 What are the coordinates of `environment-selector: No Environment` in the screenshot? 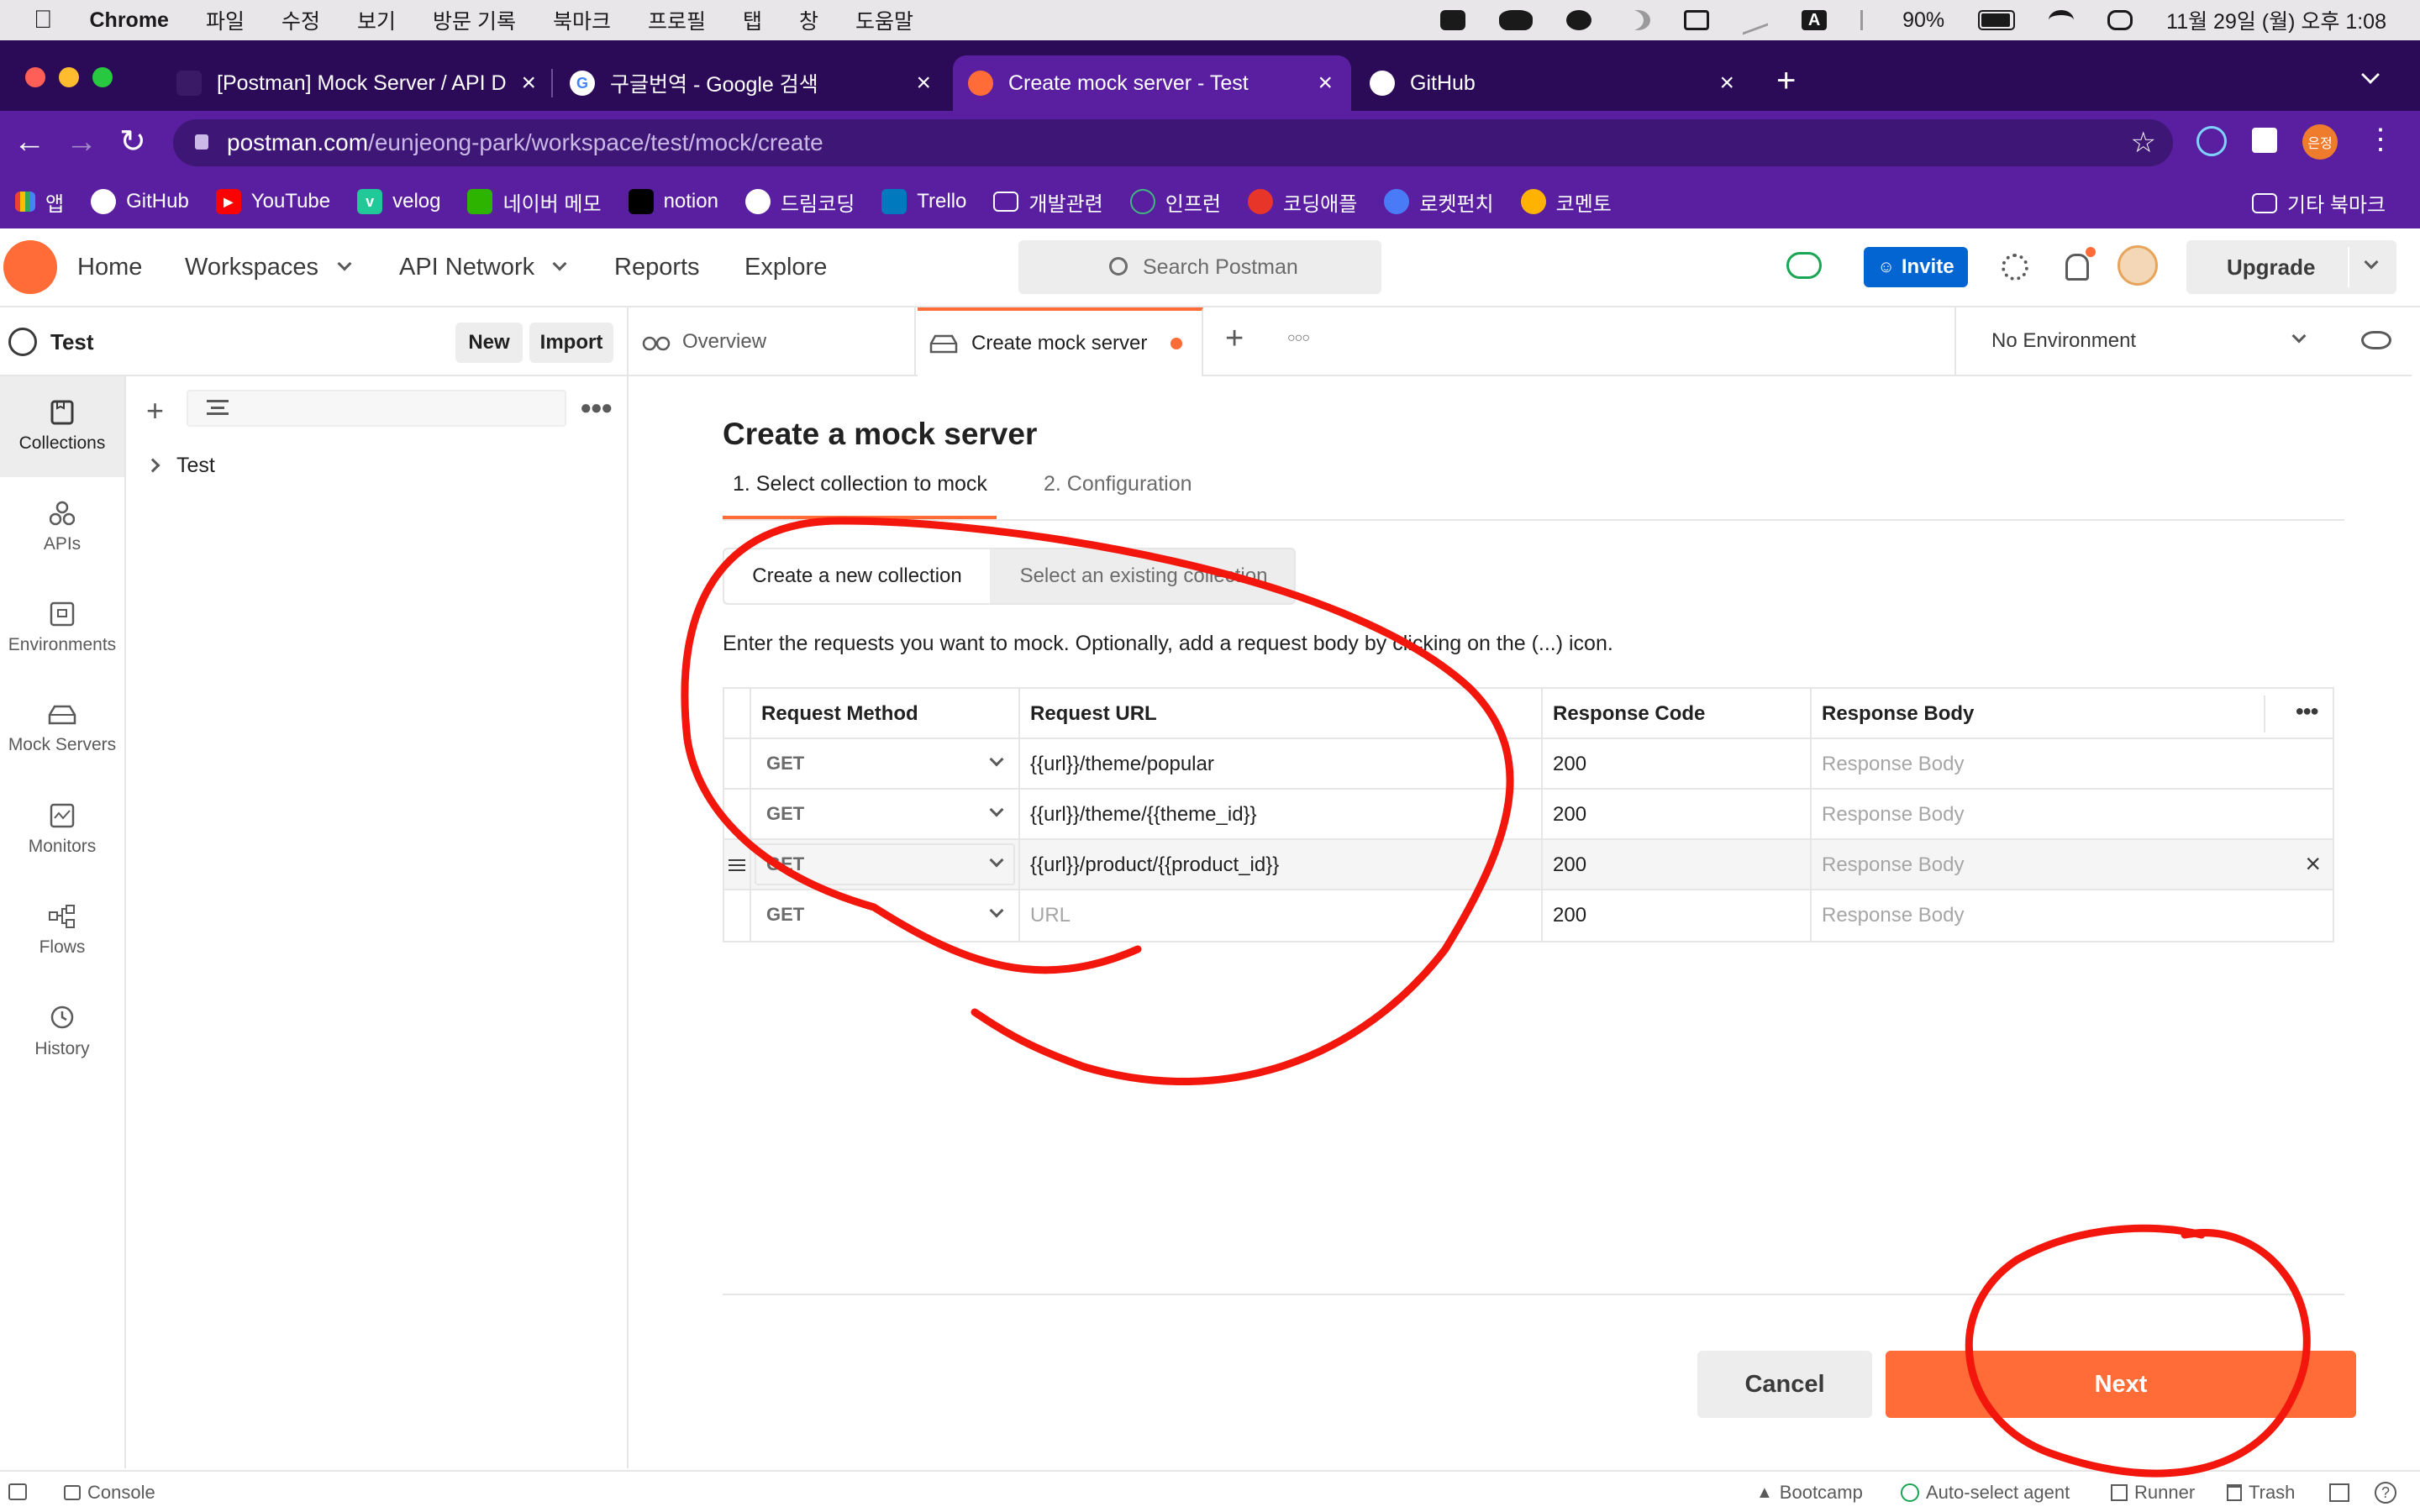 It's located at (2183, 341).